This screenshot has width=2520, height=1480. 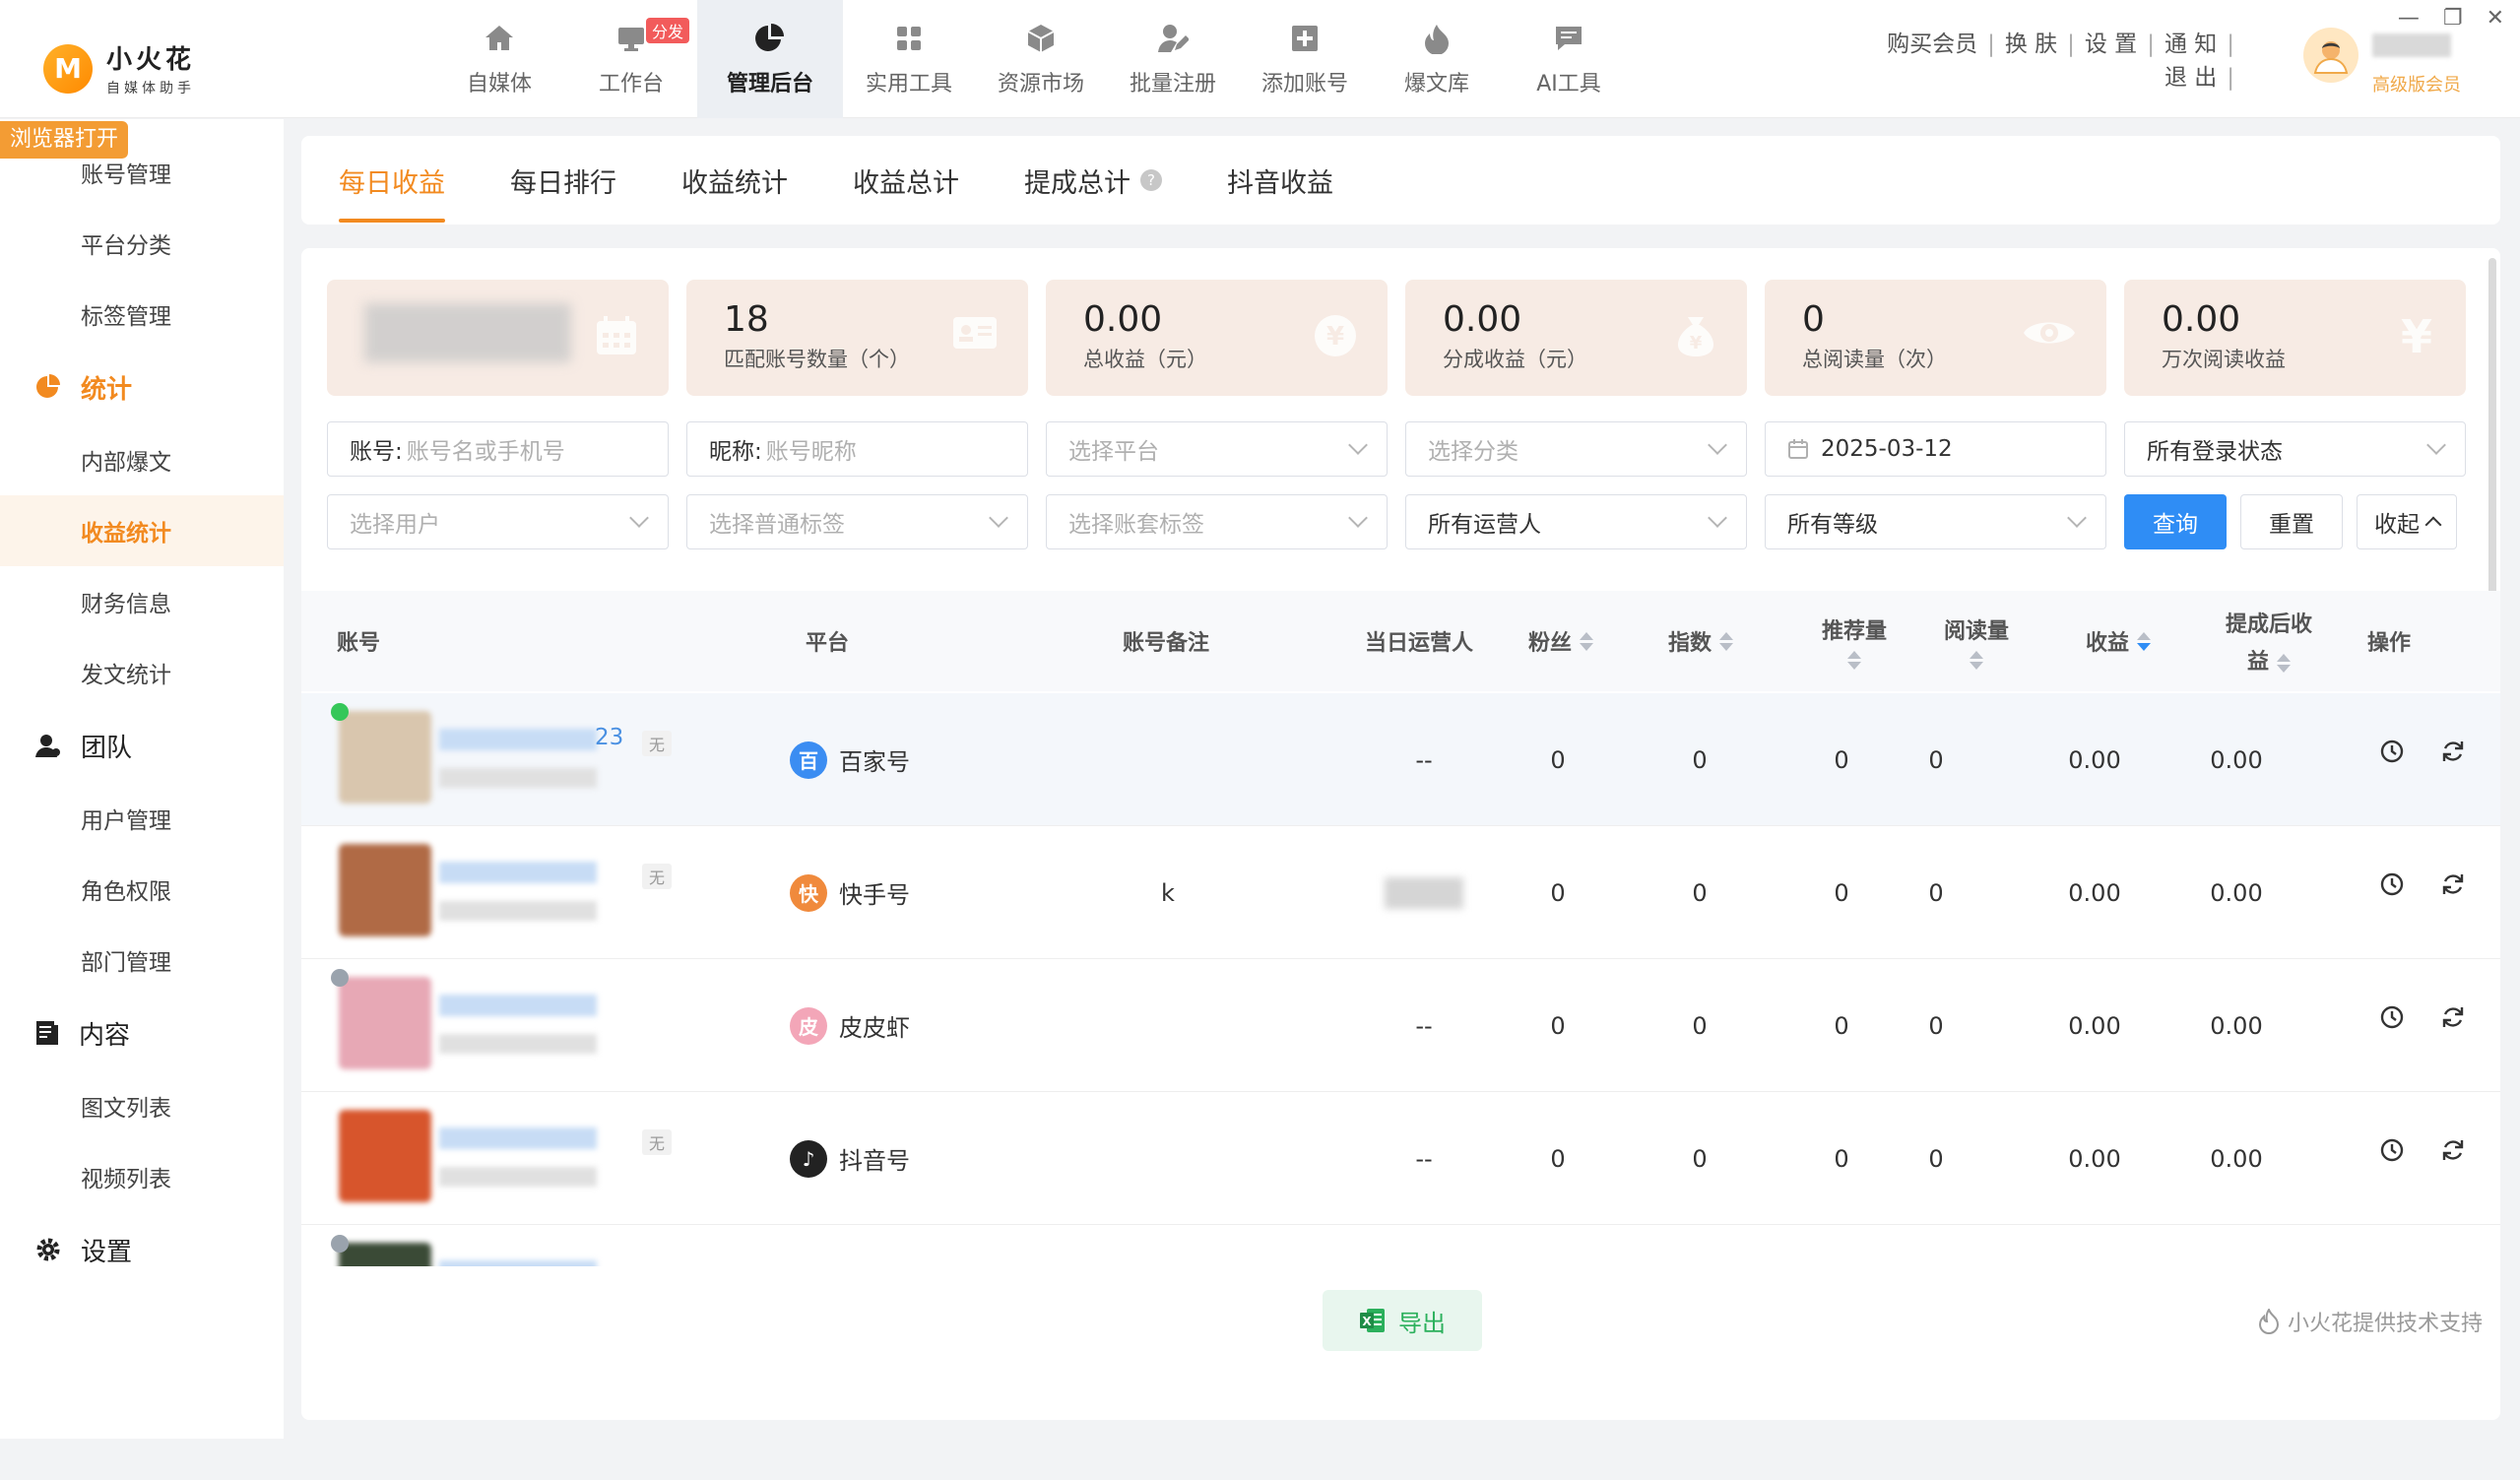 What do you see at coordinates (2269, 641) in the screenshot?
I see `col-after-commission: 提成后收益` at bounding box center [2269, 641].